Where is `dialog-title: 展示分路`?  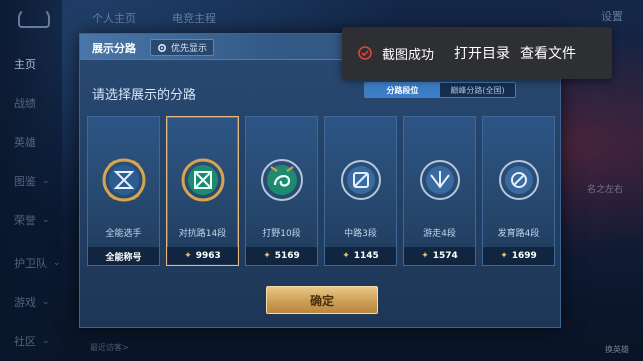 dialog-title: 展示分路 is located at coordinates (114, 48).